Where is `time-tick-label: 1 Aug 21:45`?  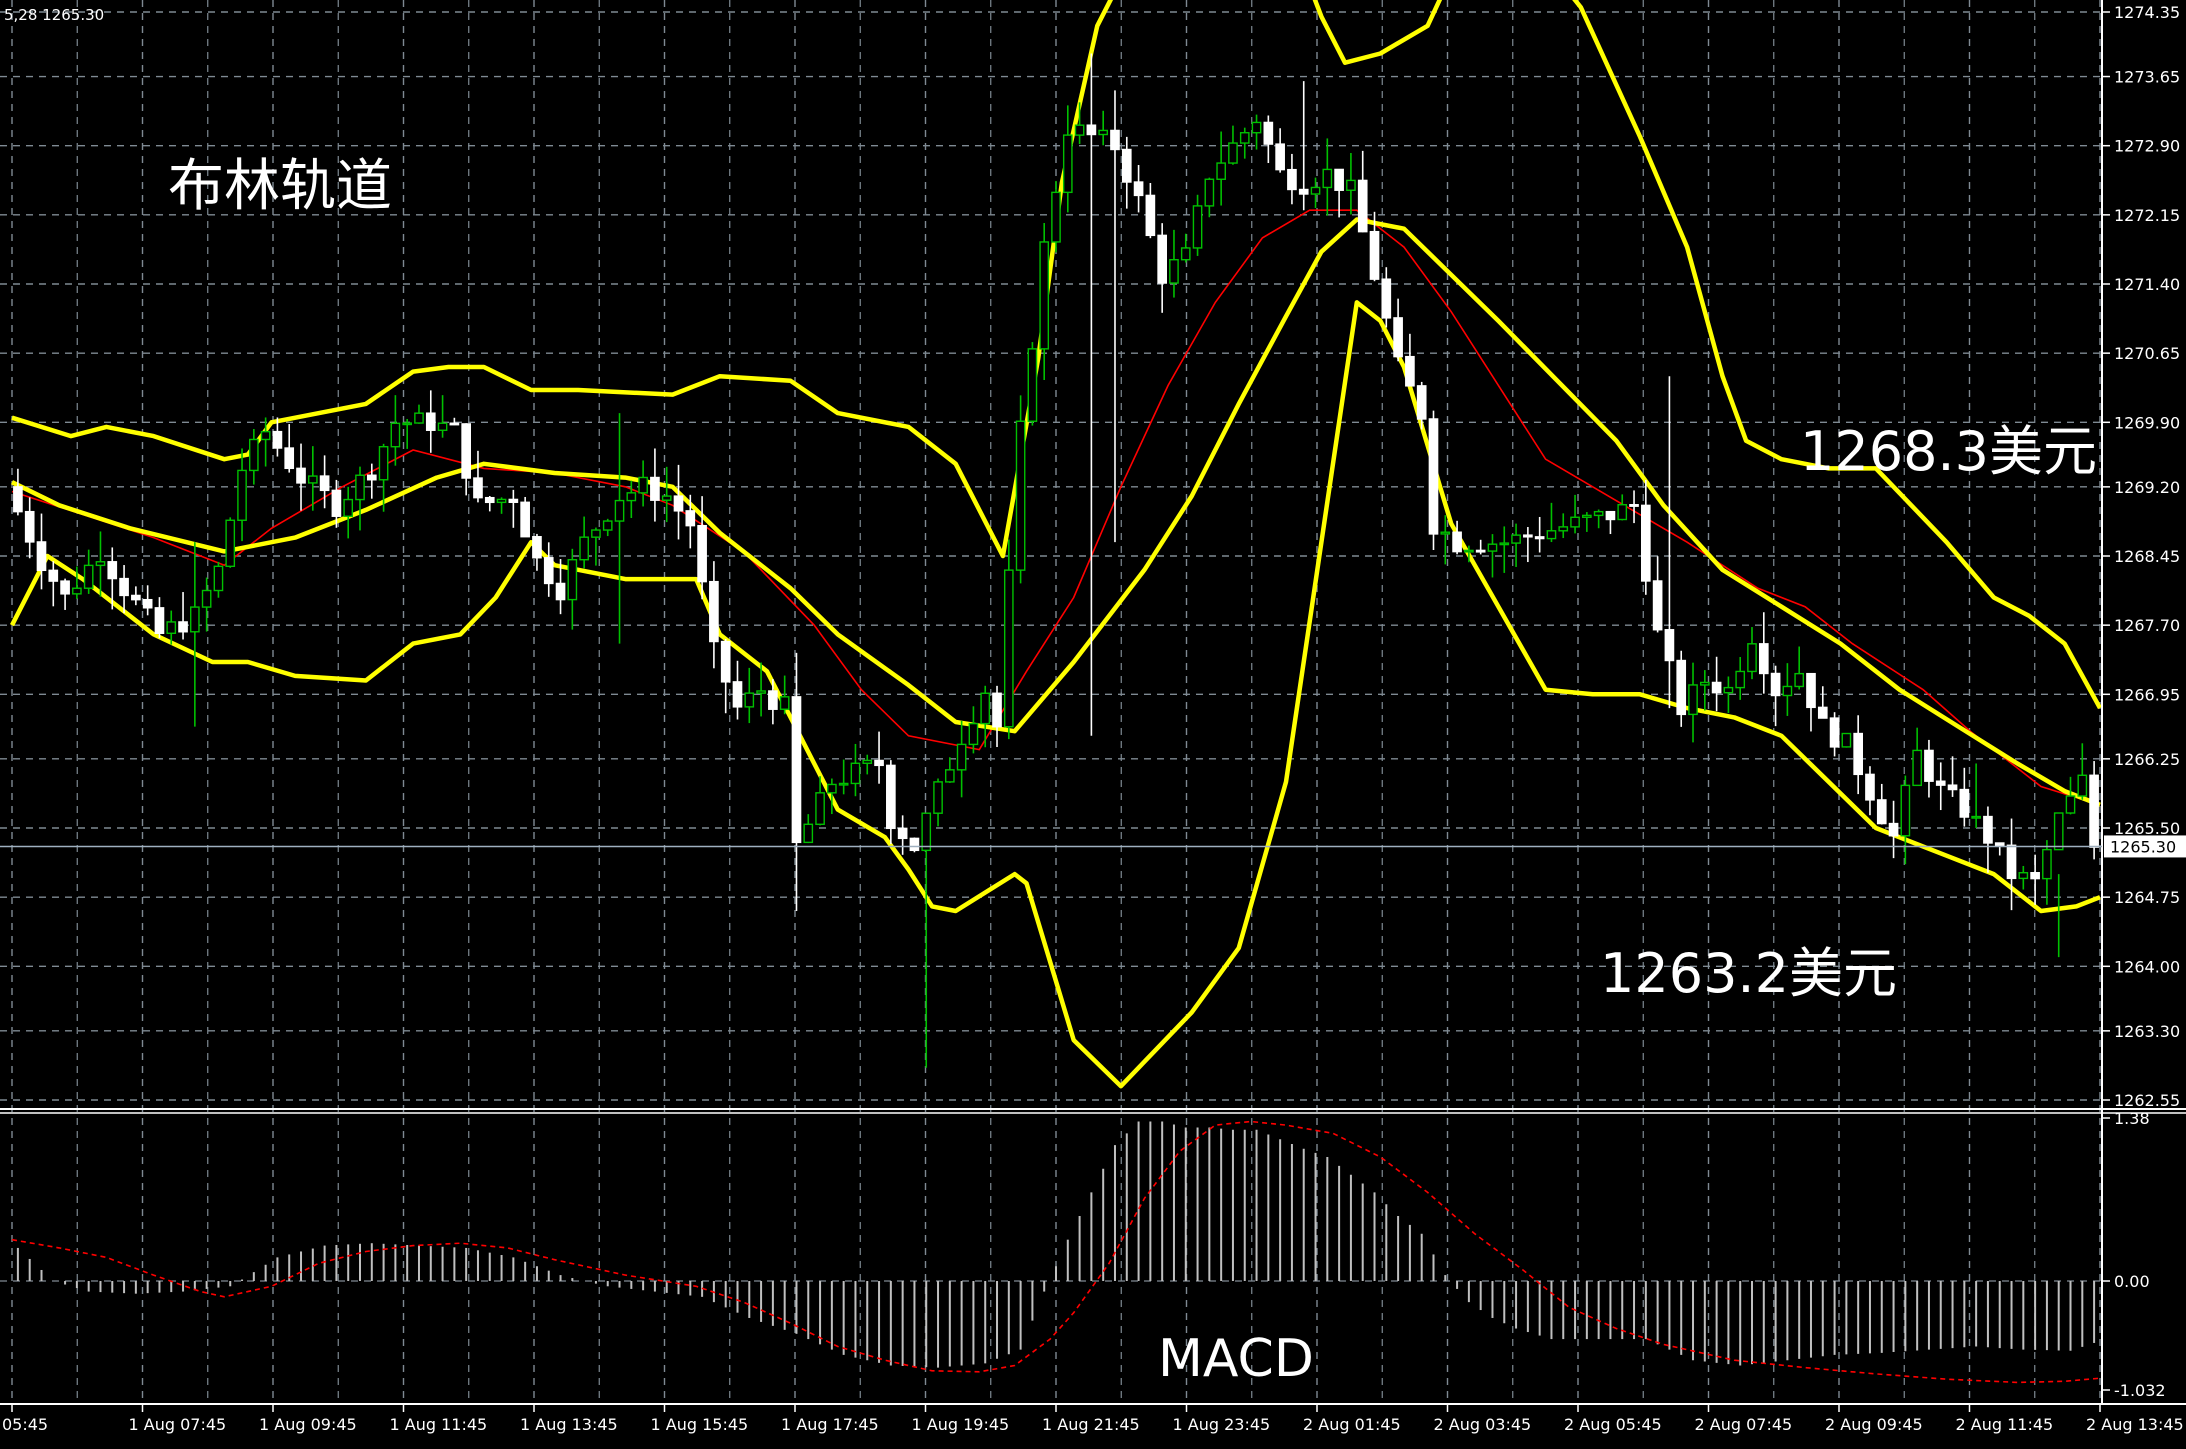 time-tick-label: 1 Aug 21:45 is located at coordinates (1091, 1424).